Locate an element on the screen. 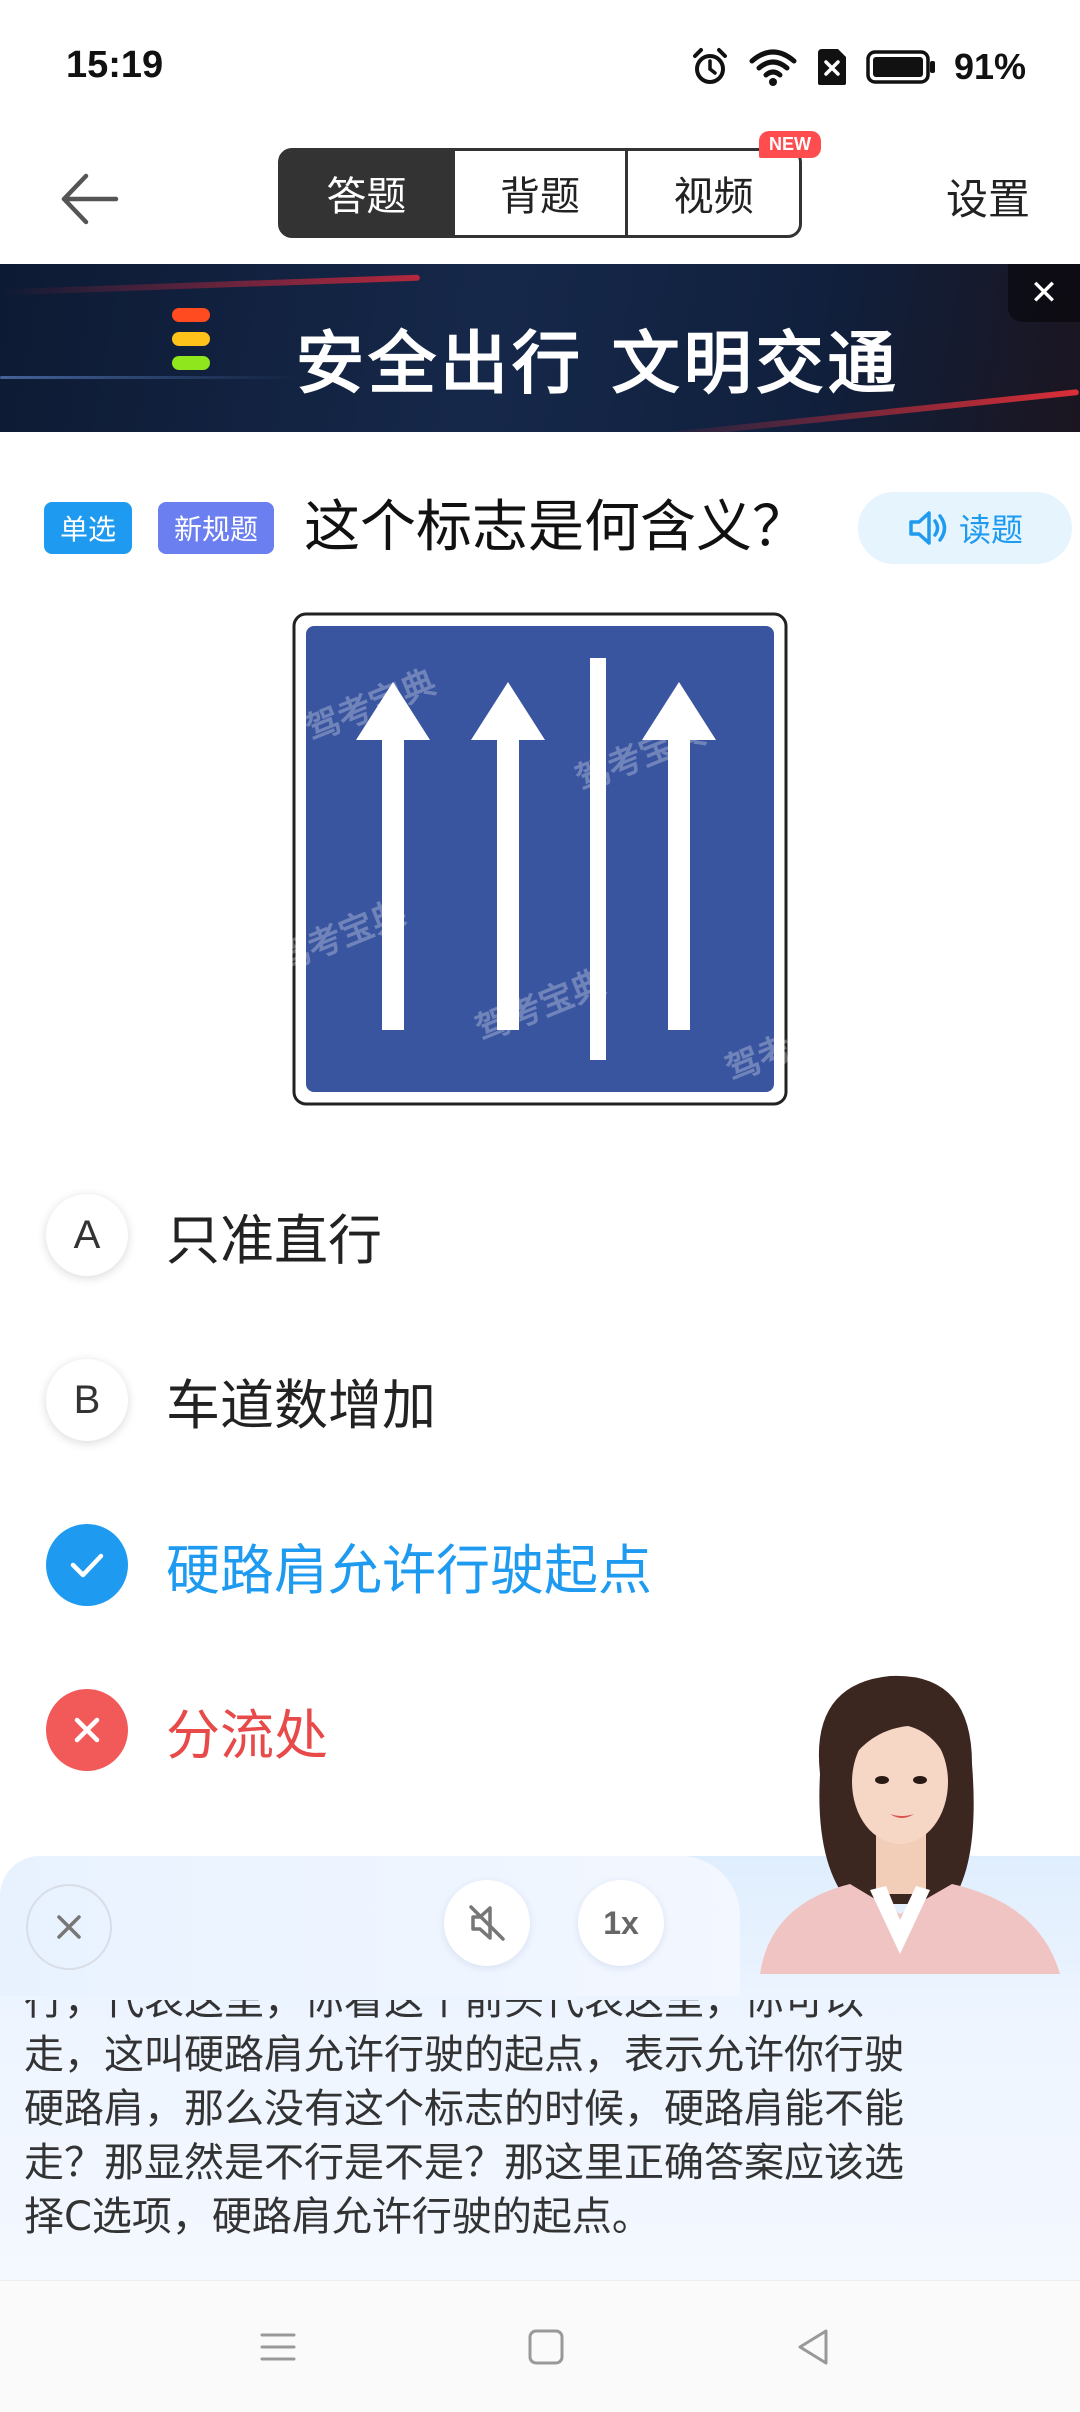  option-d-status is located at coordinates (87, 1730).